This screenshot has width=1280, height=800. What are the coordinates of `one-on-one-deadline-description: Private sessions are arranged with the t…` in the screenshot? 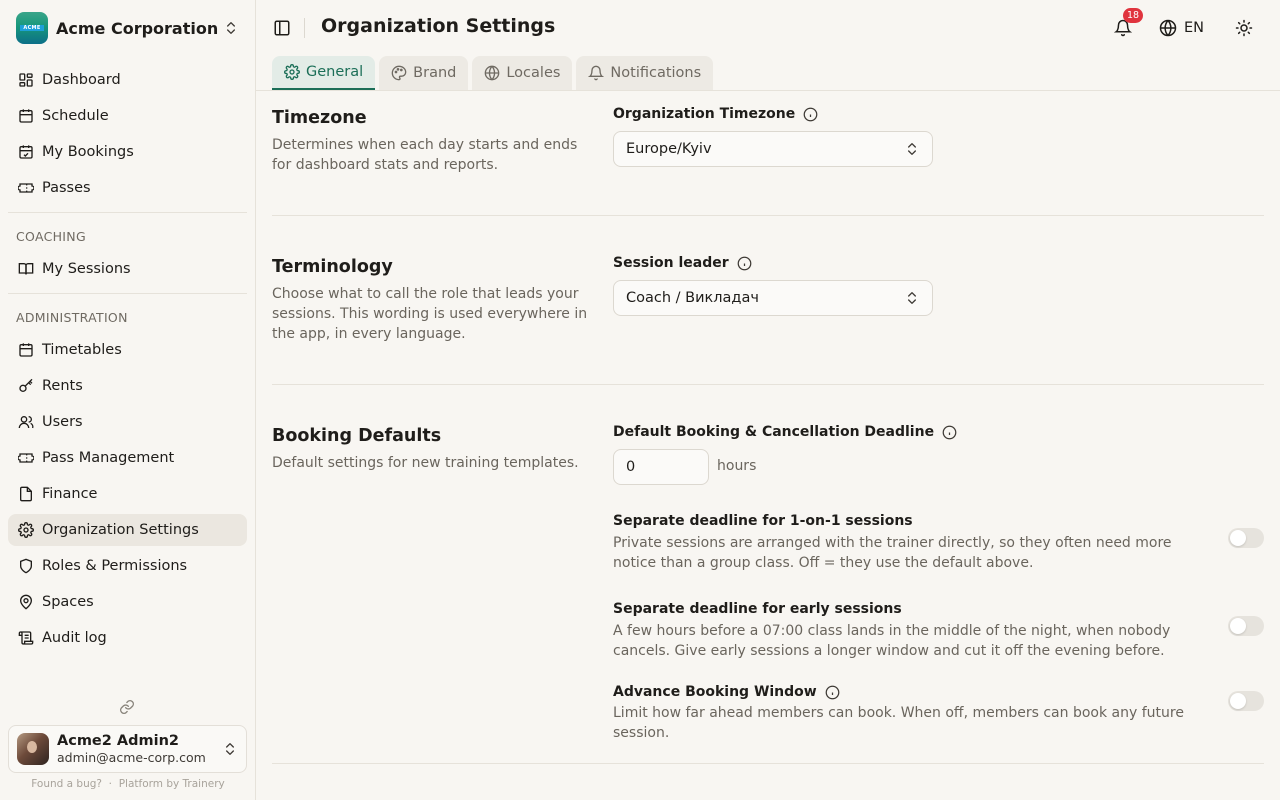 It's located at (892, 553).